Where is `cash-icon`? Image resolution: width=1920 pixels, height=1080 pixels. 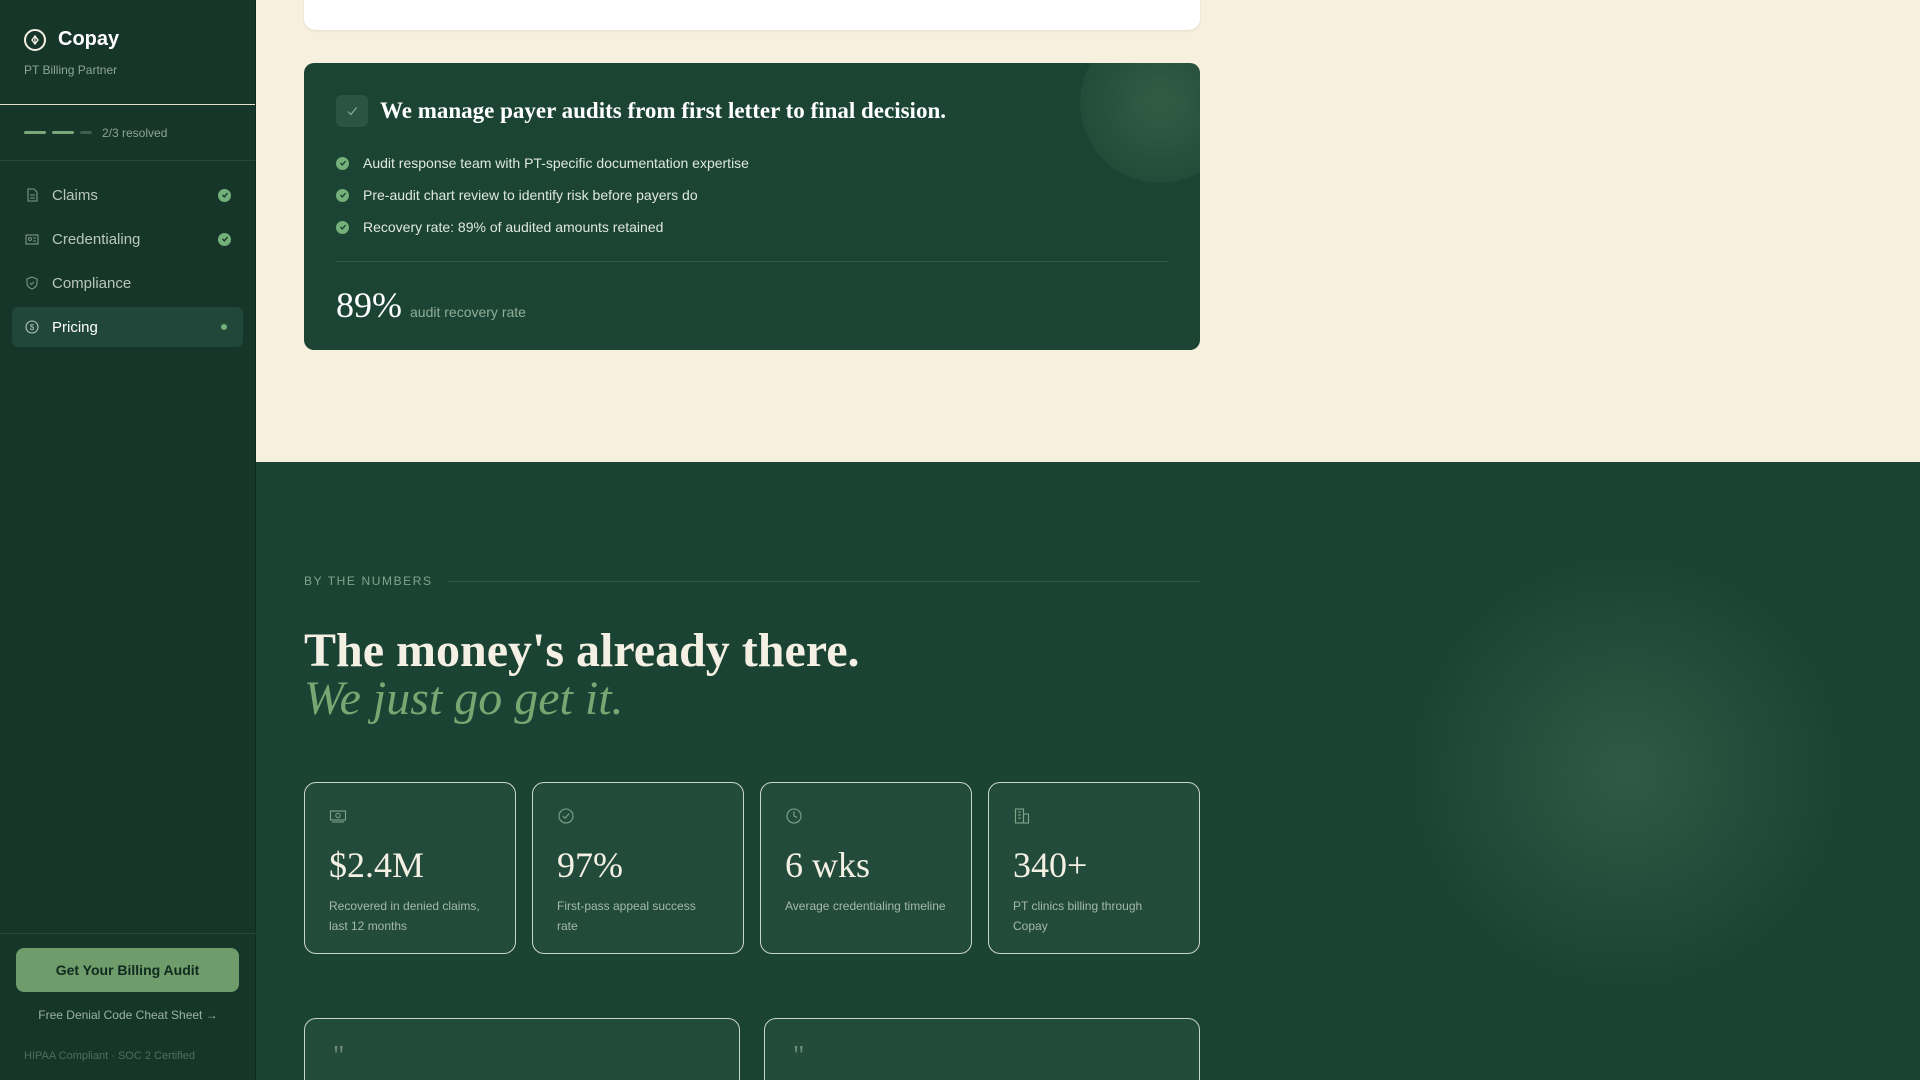 cash-icon is located at coordinates (338, 819).